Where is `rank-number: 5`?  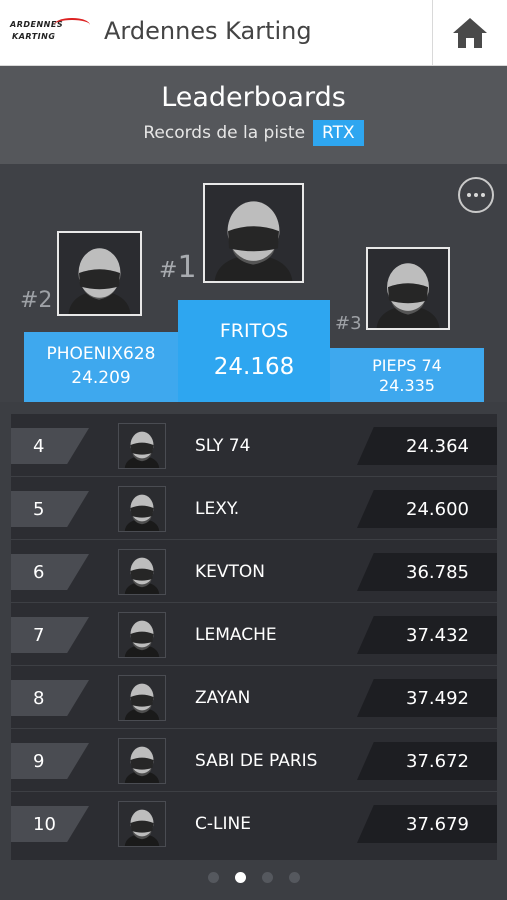 rank-number: 5 is located at coordinates (39, 509).